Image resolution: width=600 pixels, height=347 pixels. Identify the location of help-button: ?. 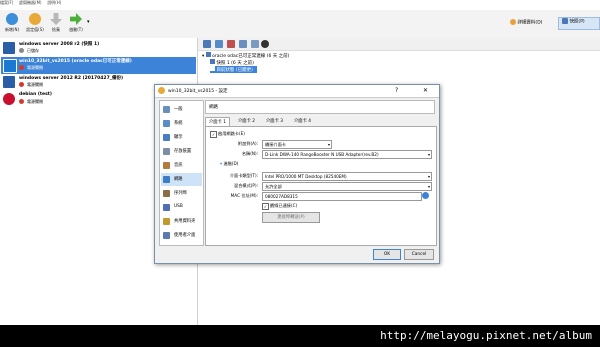
(396, 90).